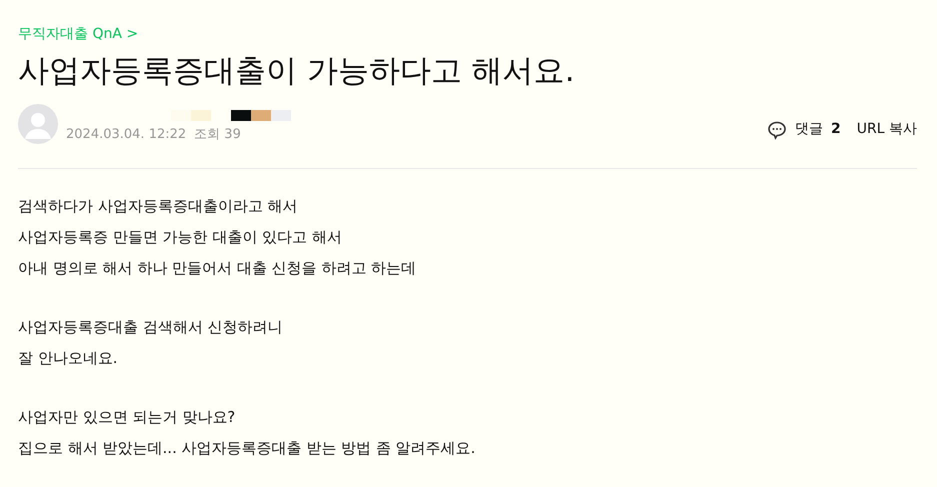  What do you see at coordinates (297, 71) in the screenshot?
I see `post-title: 사업자등록증대출이 가능하다고 해서요.` at bounding box center [297, 71].